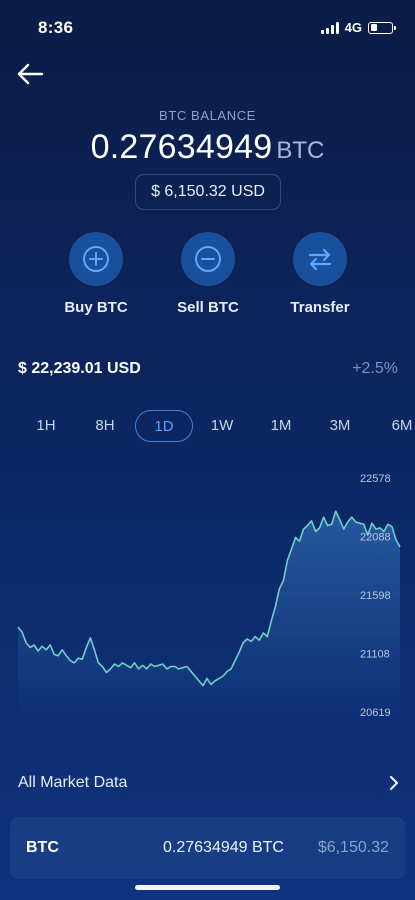 The image size is (415, 900). I want to click on all-market-data-link: All Market Data, so click(209, 783).